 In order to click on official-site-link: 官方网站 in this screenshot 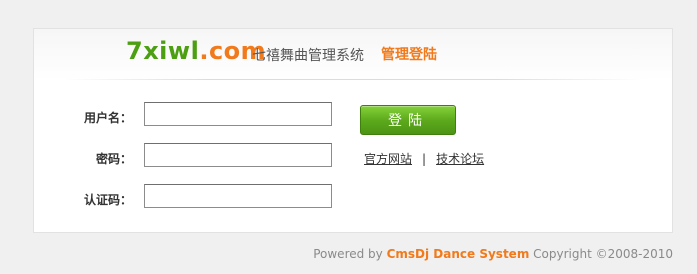, I will do `click(388, 159)`.